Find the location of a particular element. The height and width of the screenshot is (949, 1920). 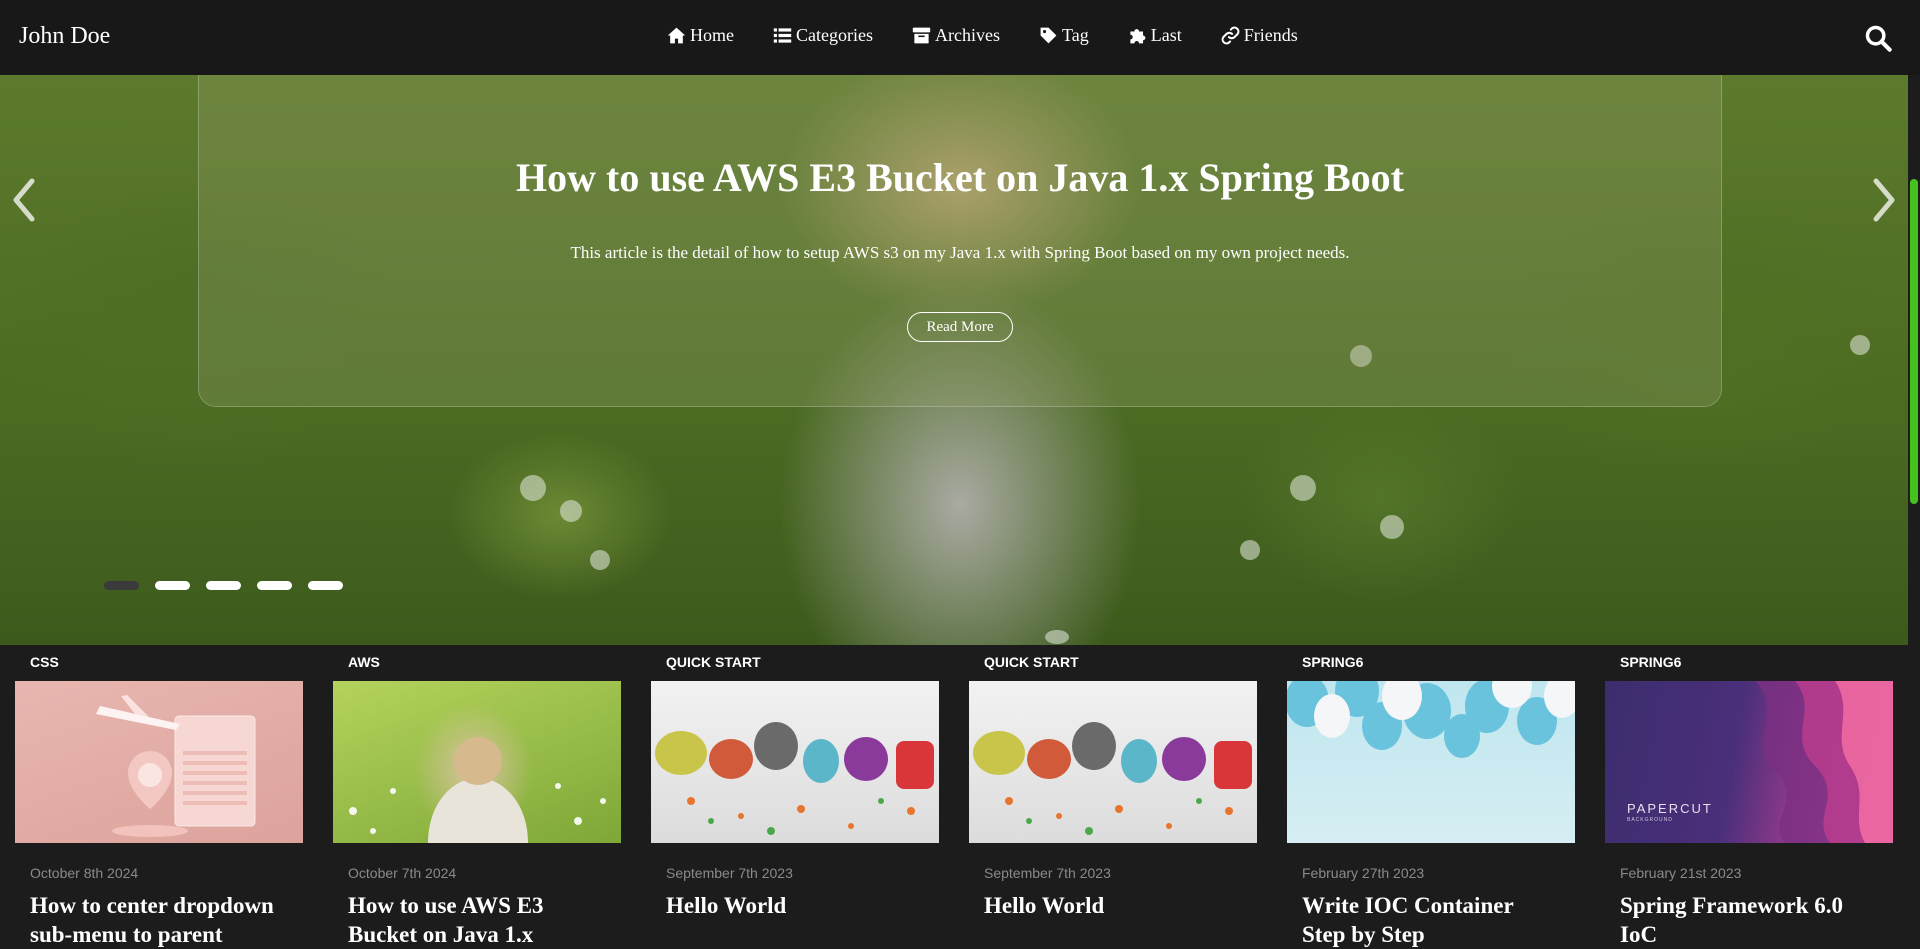

post-date: October 8th 2024 is located at coordinates (84, 873).